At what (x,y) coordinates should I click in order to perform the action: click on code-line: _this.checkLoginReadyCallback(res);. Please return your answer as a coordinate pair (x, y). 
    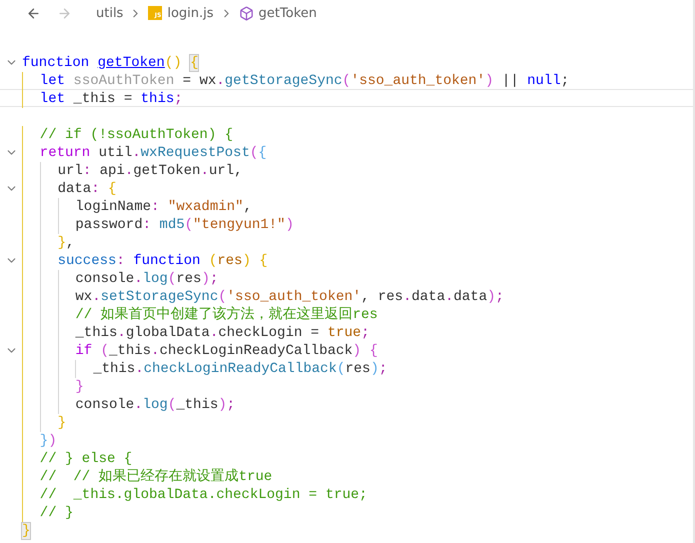
    Looking at the image, I should click on (205, 368).